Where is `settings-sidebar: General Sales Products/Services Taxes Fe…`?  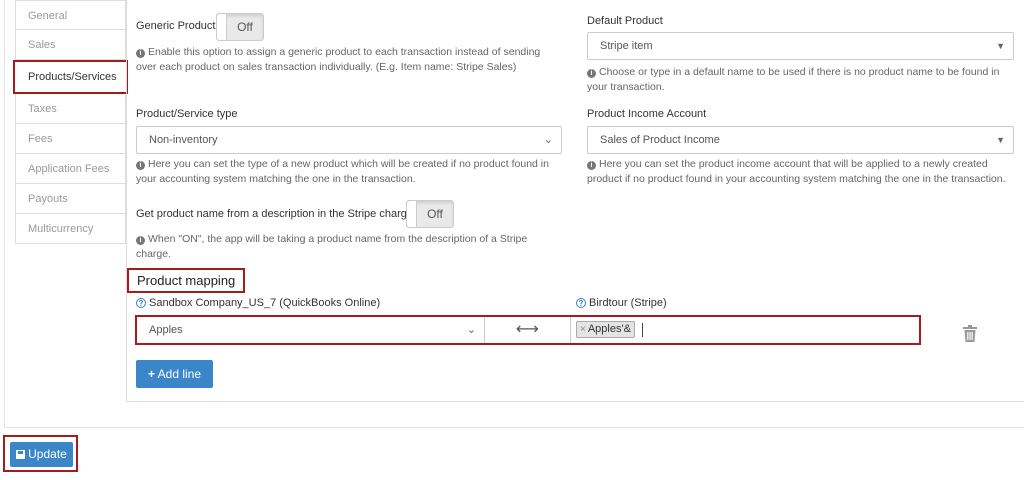 settings-sidebar: General Sales Products/Services Taxes Fe… is located at coordinates (70, 122).